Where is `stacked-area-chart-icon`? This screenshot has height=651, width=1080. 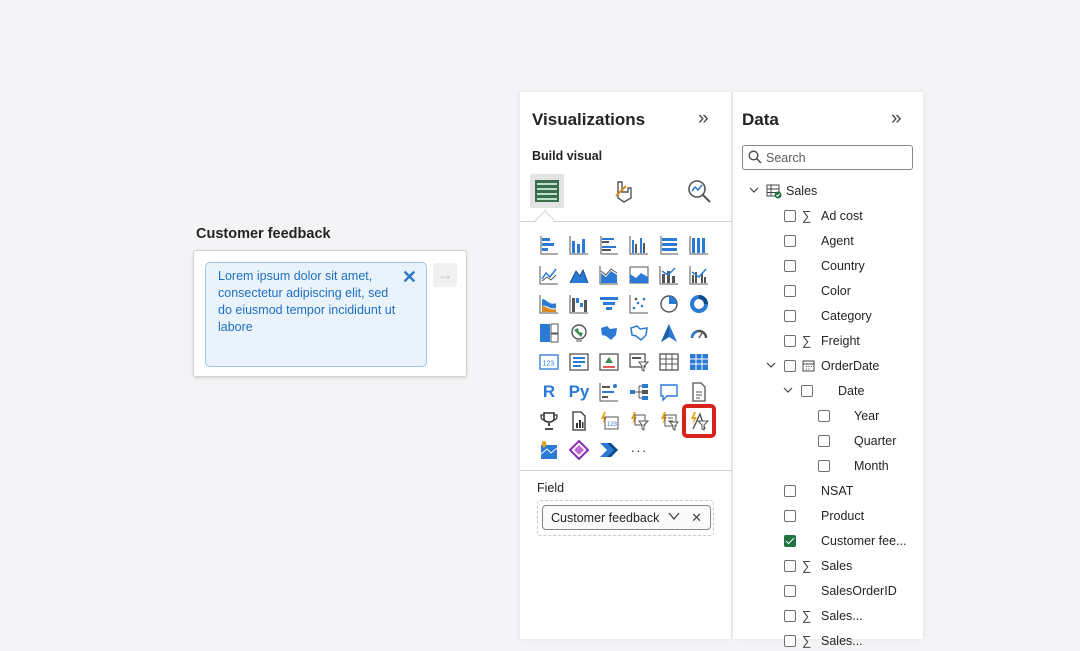
stacked-area-chart-icon is located at coordinates (609, 275).